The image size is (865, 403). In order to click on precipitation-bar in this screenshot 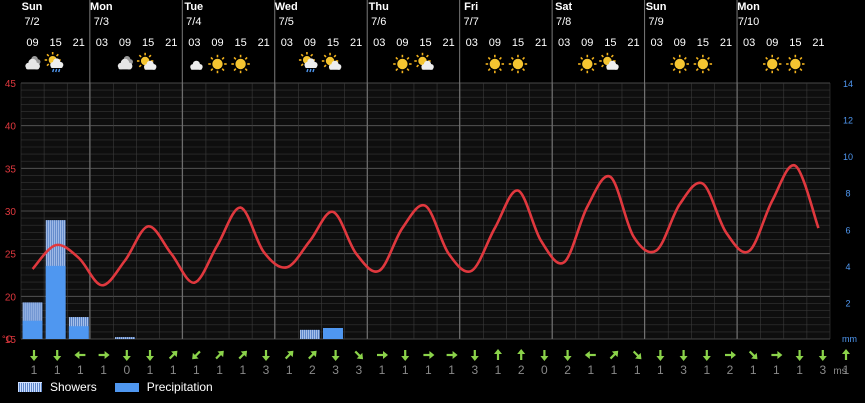, I will do `click(32, 329)`.